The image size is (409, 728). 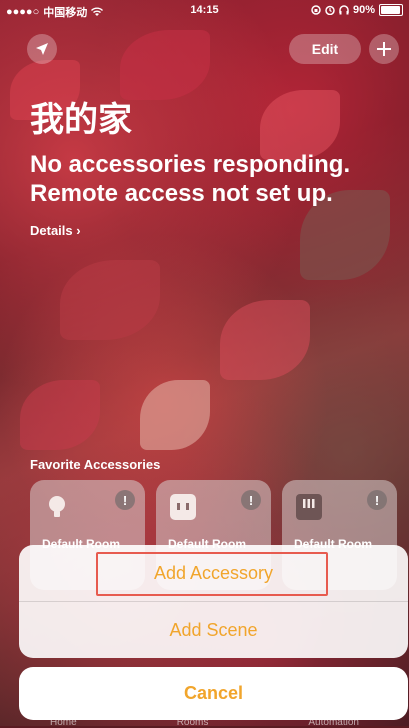 What do you see at coordinates (213, 693) in the screenshot?
I see `cancel-button: Cancel` at bounding box center [213, 693].